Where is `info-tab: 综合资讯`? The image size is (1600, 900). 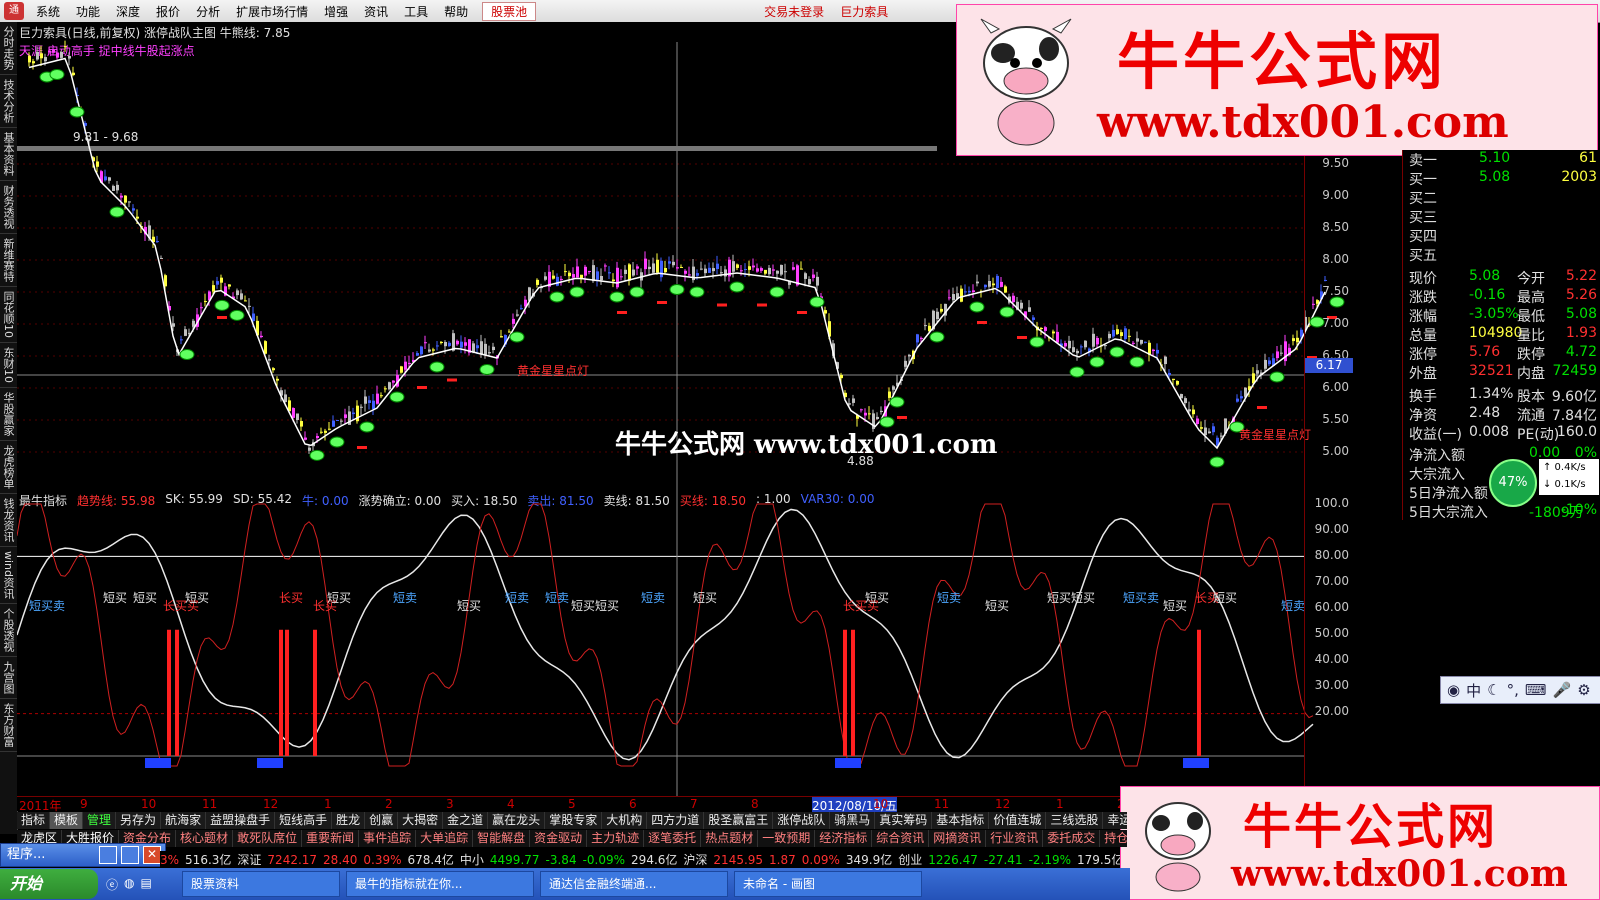 info-tab: 综合资讯 is located at coordinates (901, 838).